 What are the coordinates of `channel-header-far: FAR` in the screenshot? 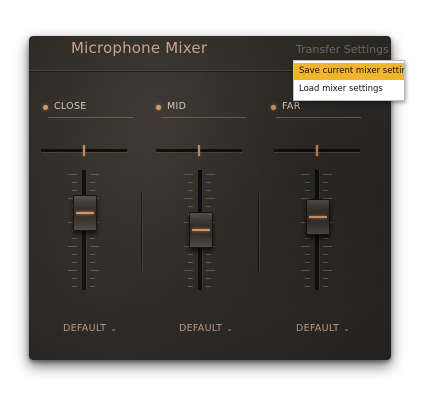 It's located at (316, 109).